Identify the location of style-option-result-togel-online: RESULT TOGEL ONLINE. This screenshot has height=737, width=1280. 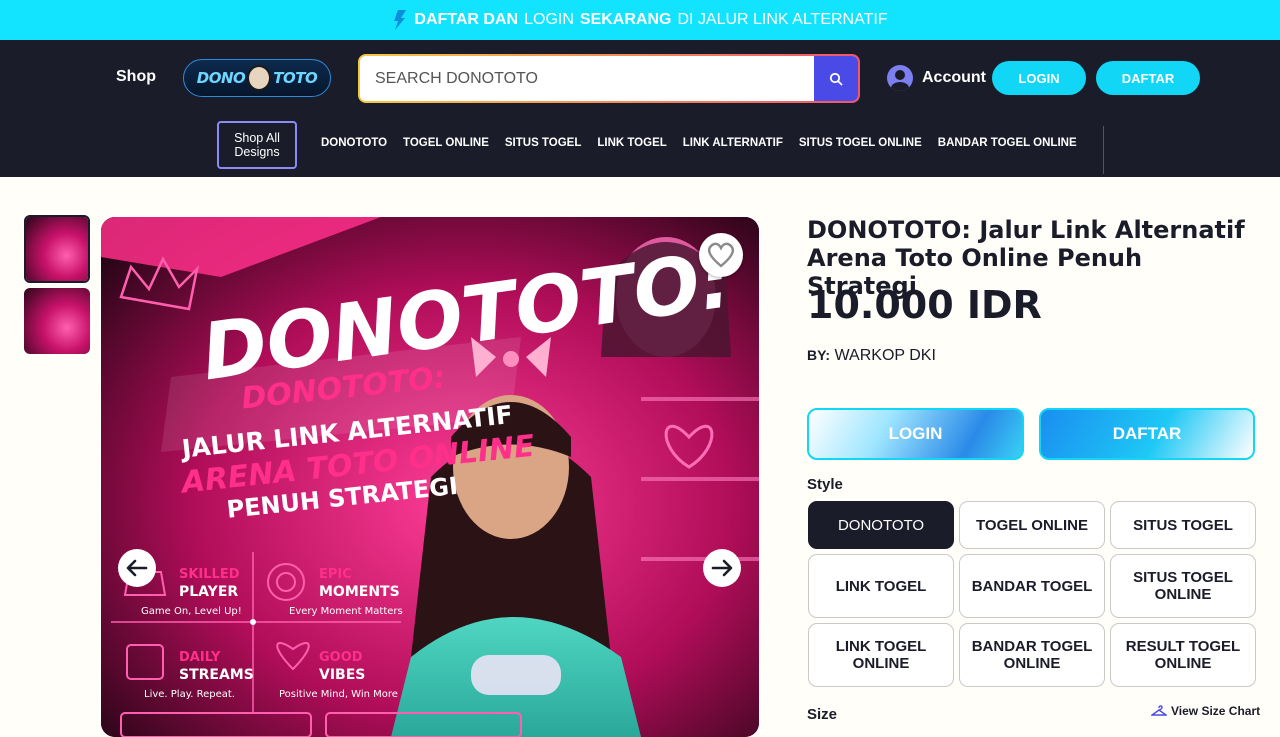
(1183, 655).